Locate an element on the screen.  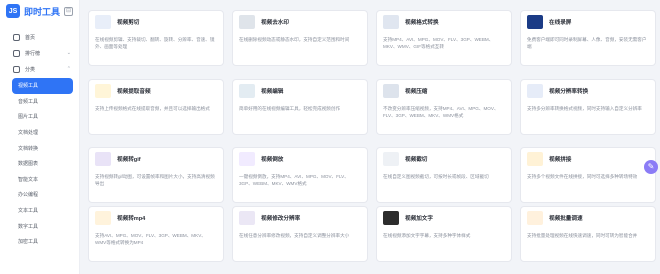
video-reverse-icon is located at coordinates (247, 159).